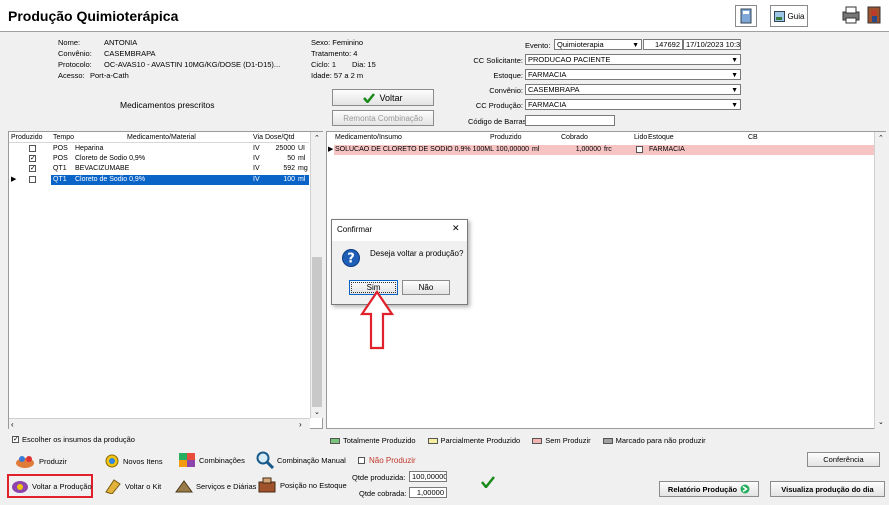 The image size is (889, 505). What do you see at coordinates (537, 441) in the screenshot?
I see `legend-swatch` at bounding box center [537, 441].